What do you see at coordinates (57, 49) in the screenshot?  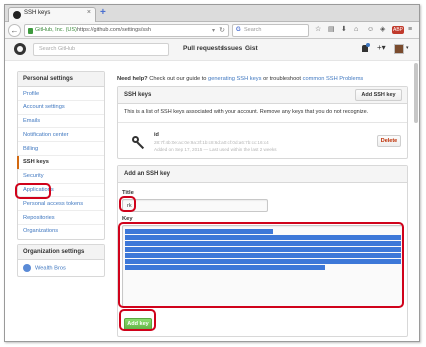 I see `github-search-placeholder: Search GitHub` at bounding box center [57, 49].